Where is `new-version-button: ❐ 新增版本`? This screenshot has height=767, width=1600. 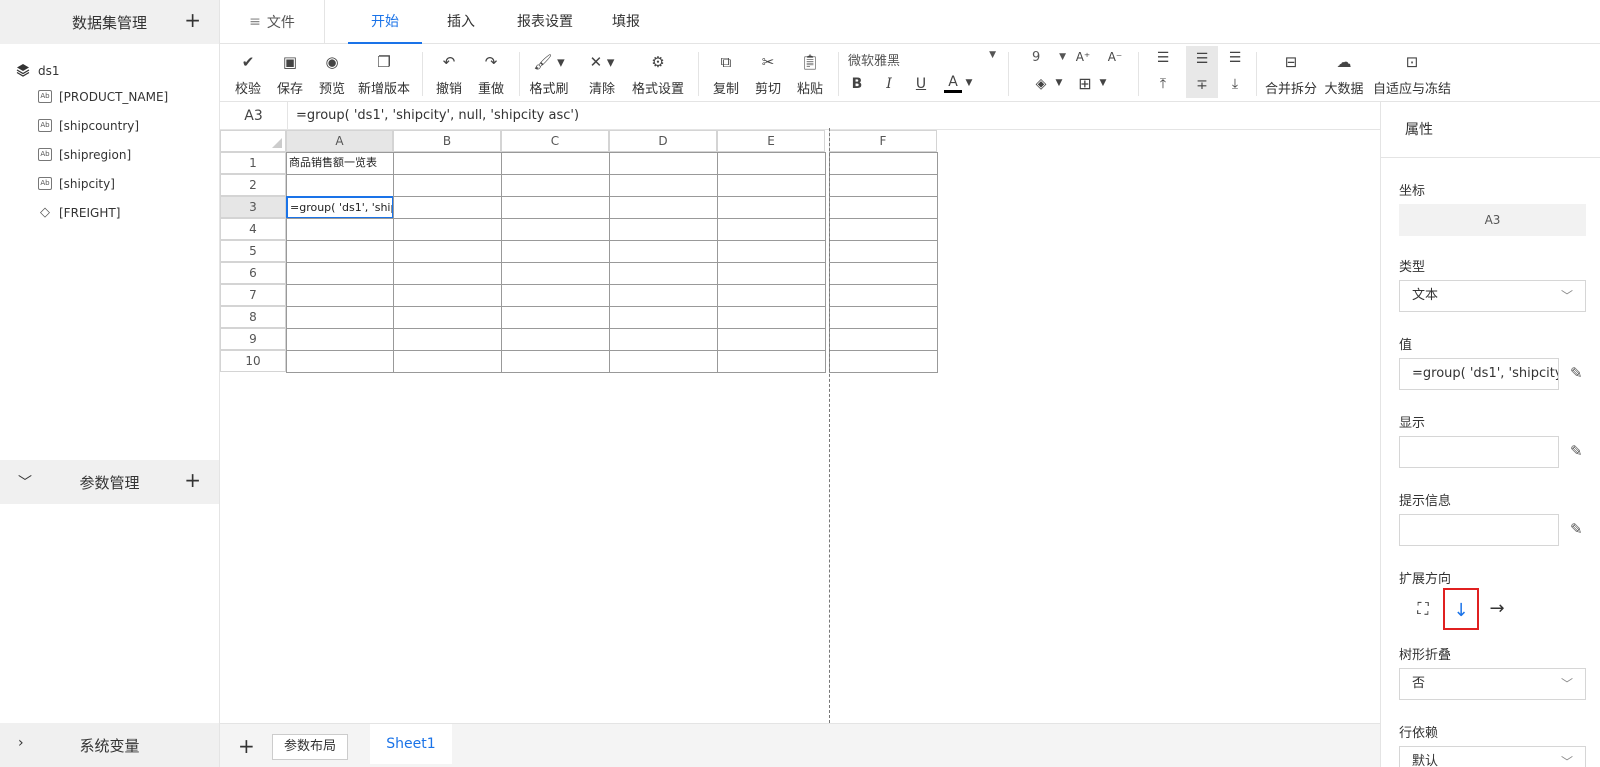
new-version-button: ❐ 新增版本 is located at coordinates (384, 74).